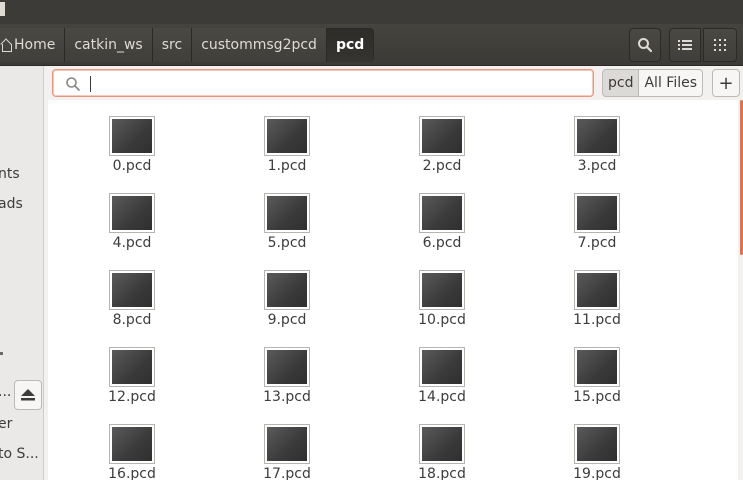  I want to click on sidebar-item-documents: nts, so click(10, 174).